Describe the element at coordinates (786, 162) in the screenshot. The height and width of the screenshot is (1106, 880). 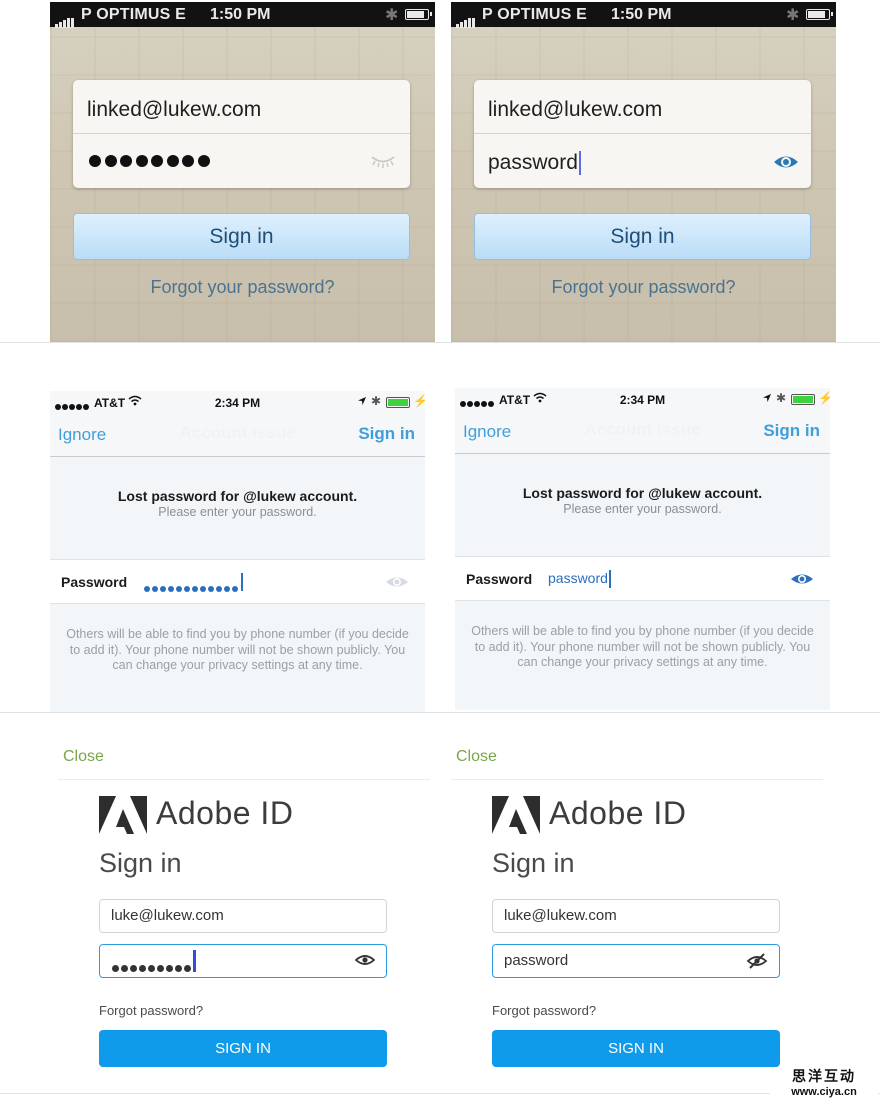
I see `eye-open-icon` at that location.